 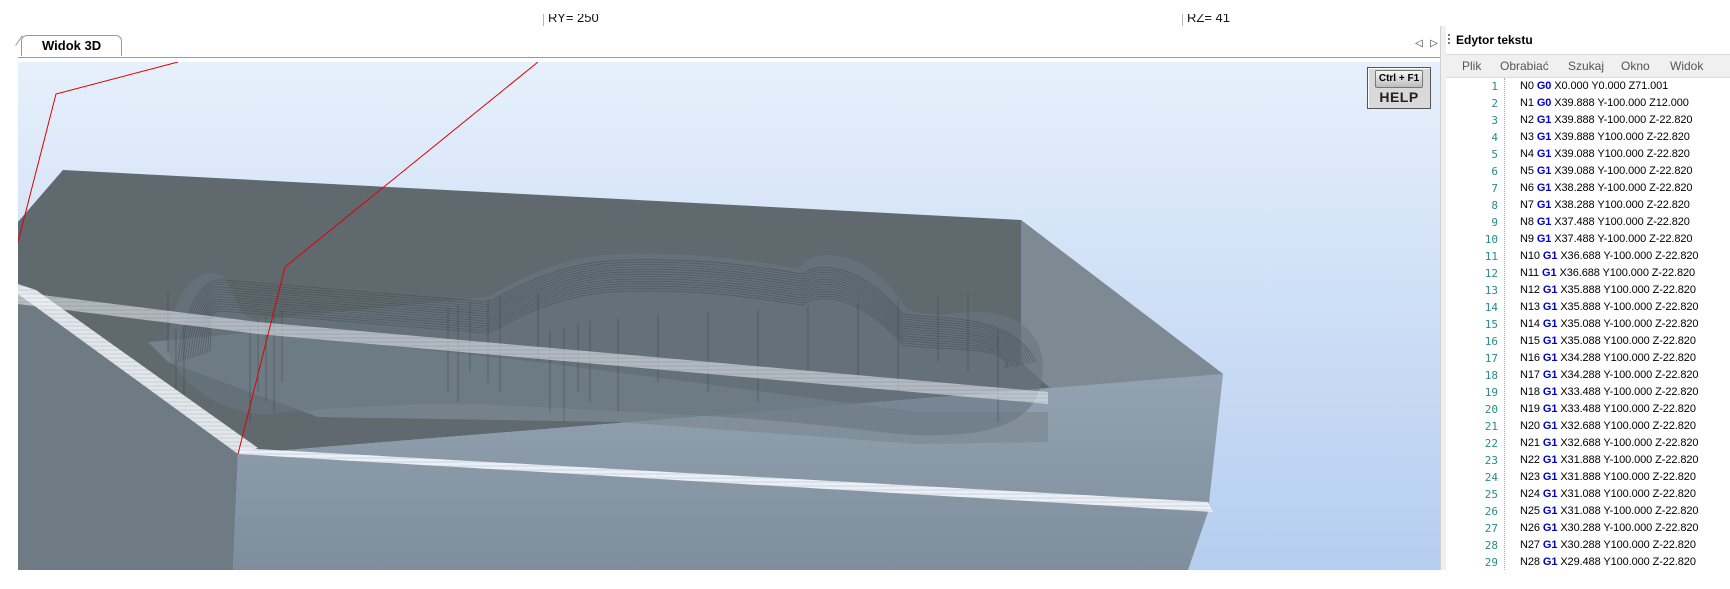 I want to click on gcode-text: N15 G1 X35.088 Y100.000 Z-22.820, so click(x=1608, y=341).